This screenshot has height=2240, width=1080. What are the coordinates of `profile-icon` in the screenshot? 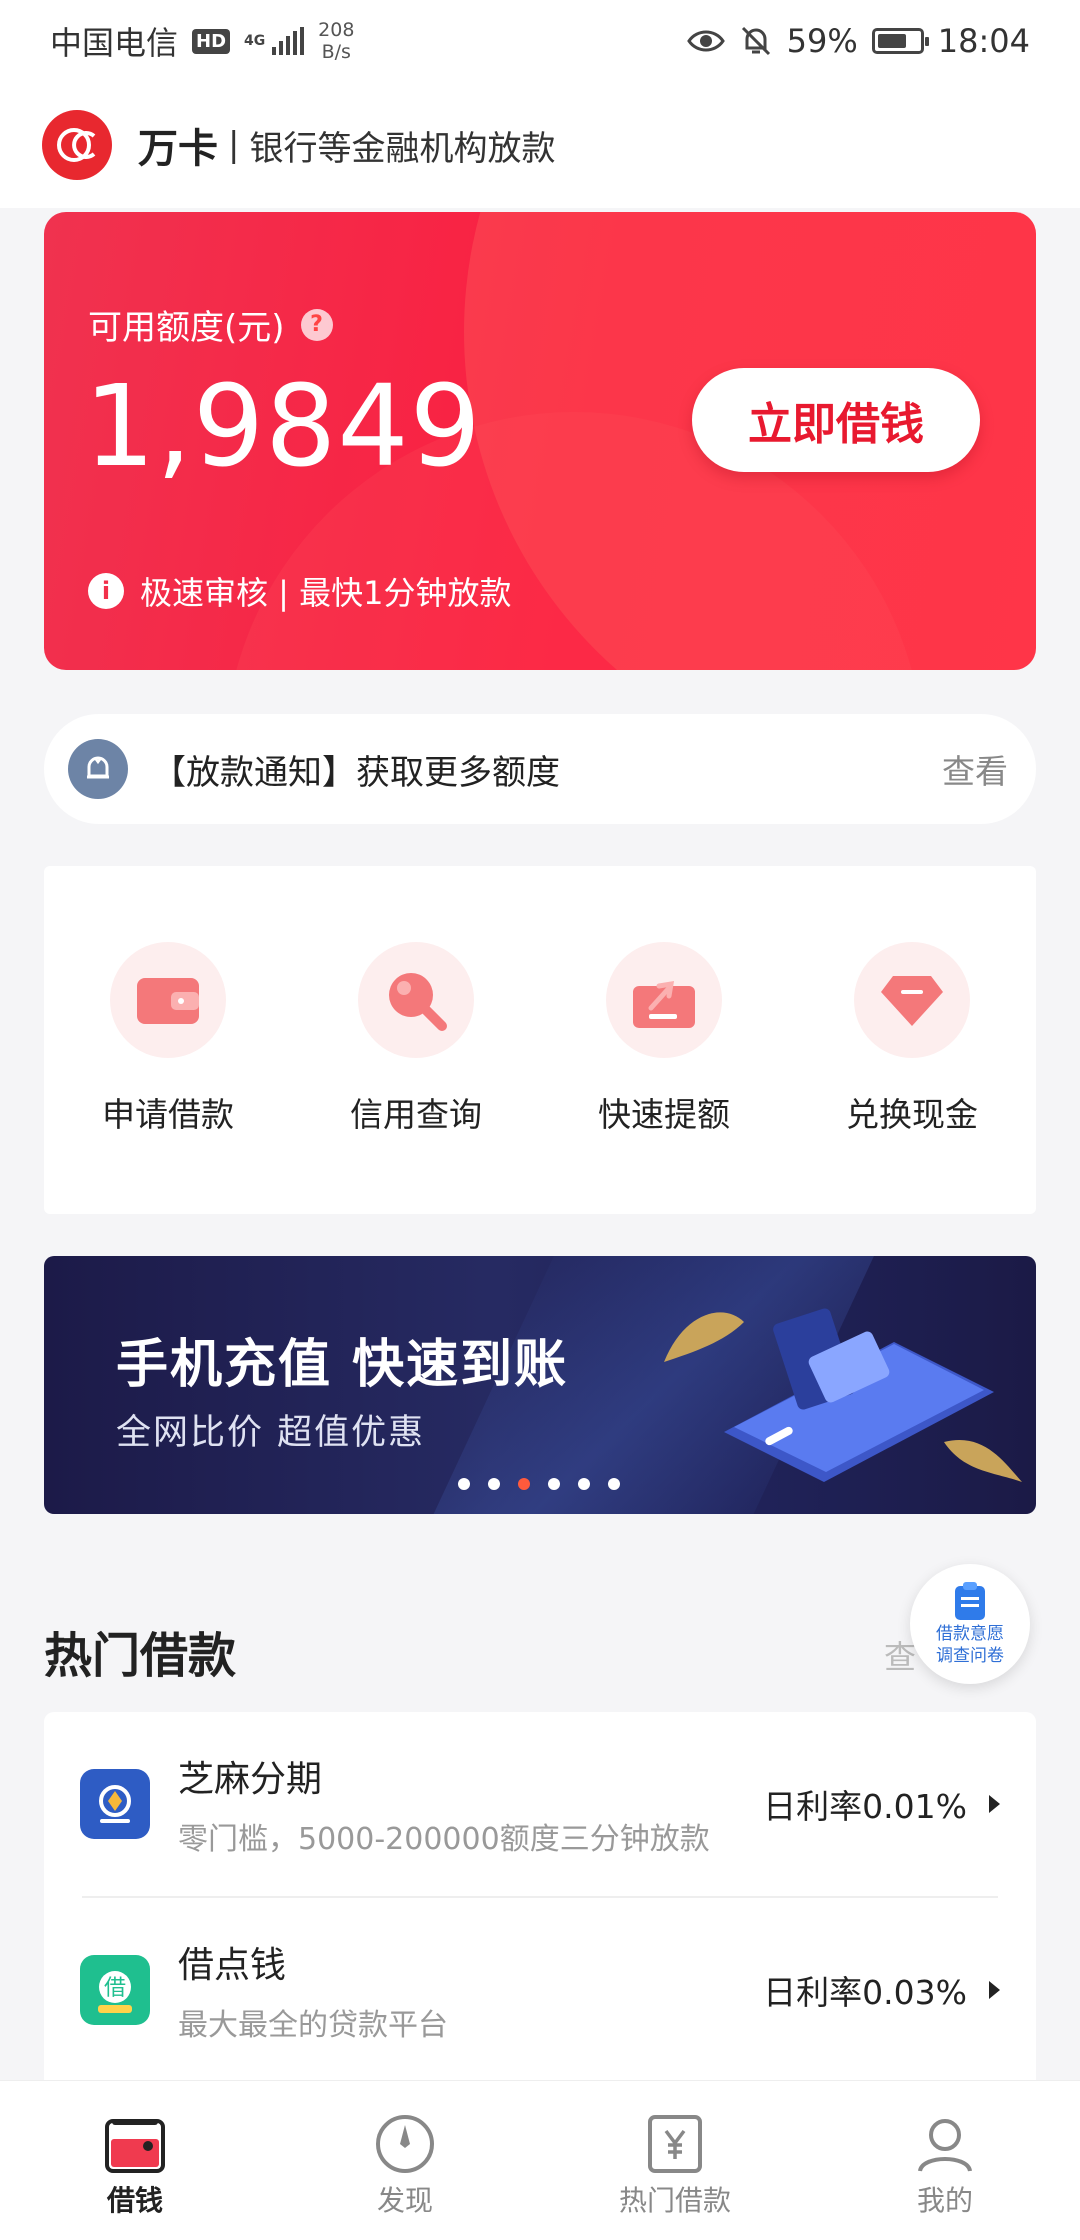 It's located at (945, 2145).